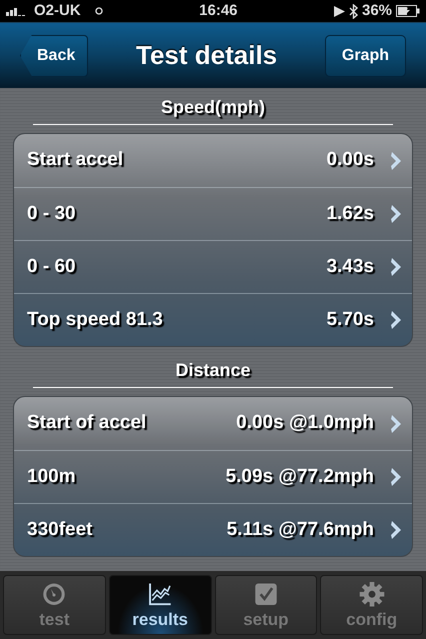  I want to click on back-button: Back, so click(54, 55).